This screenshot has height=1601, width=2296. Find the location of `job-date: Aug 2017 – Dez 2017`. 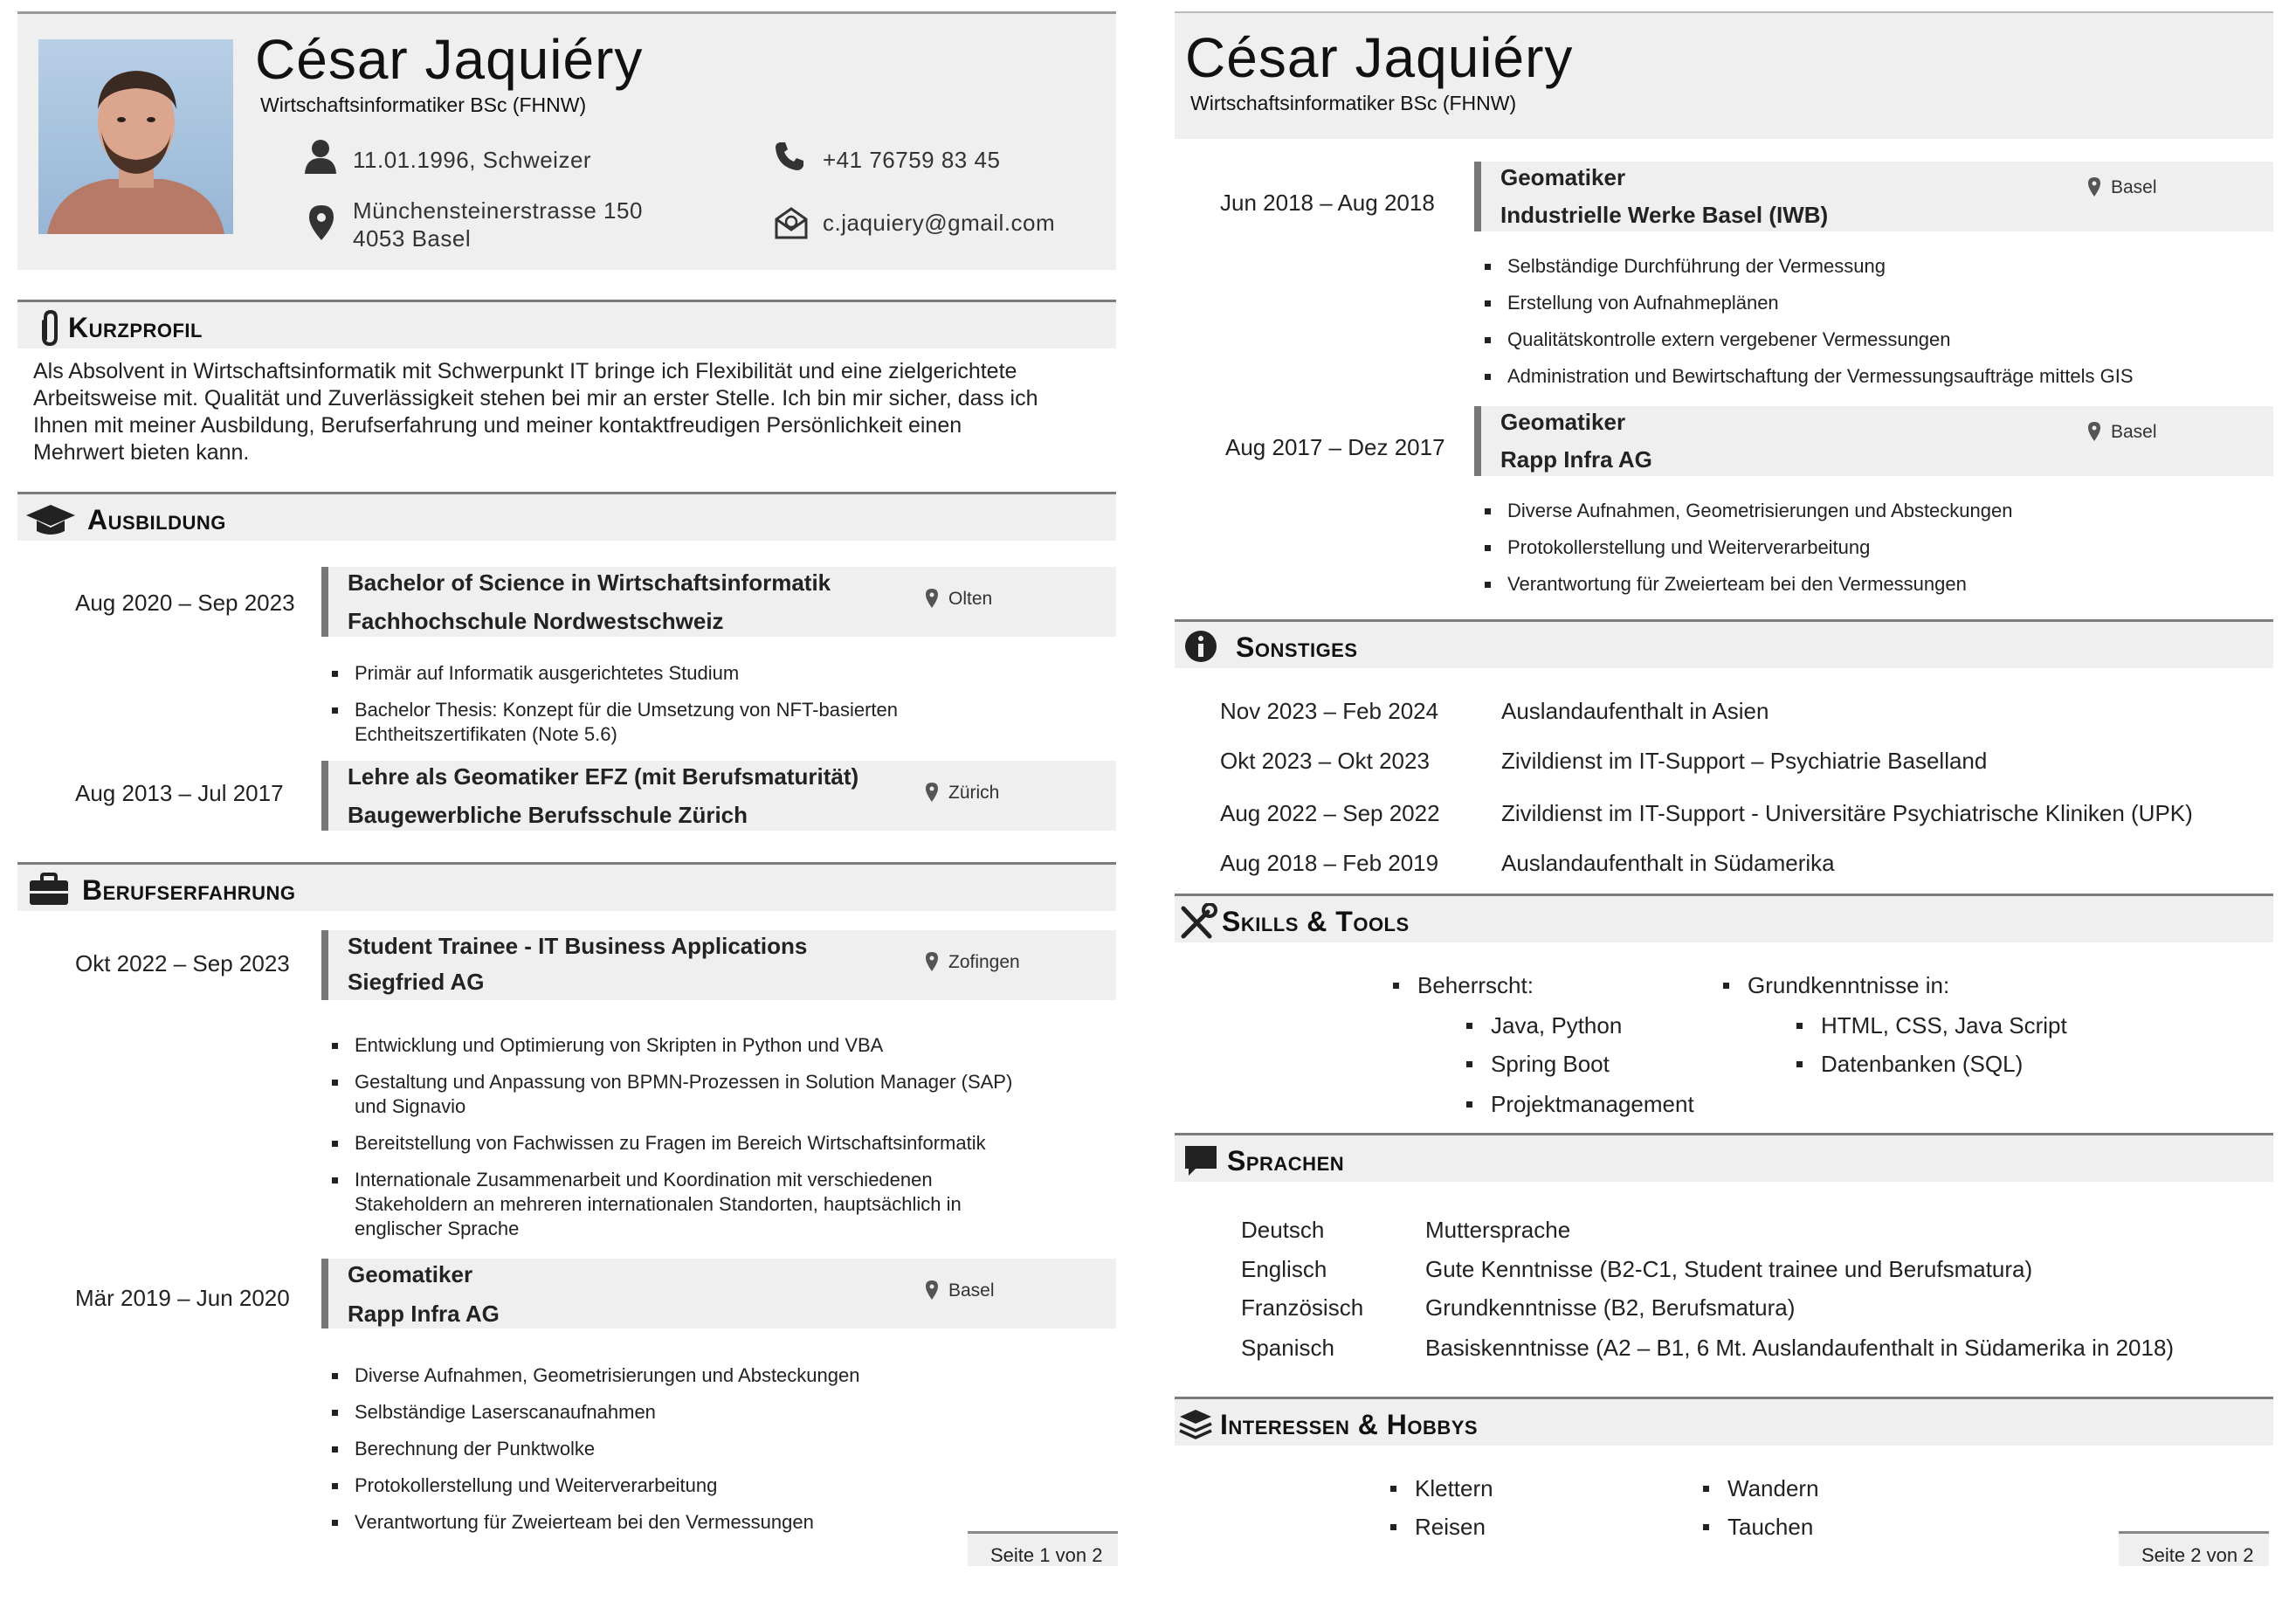

job-date: Aug 2017 – Dez 2017 is located at coordinates (1335, 447).